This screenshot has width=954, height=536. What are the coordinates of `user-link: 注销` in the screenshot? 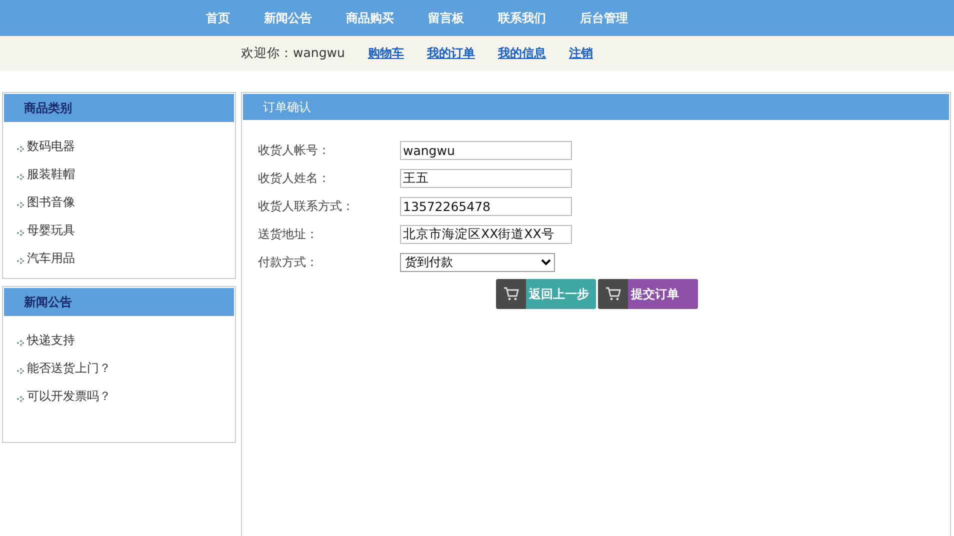 It's located at (580, 53).